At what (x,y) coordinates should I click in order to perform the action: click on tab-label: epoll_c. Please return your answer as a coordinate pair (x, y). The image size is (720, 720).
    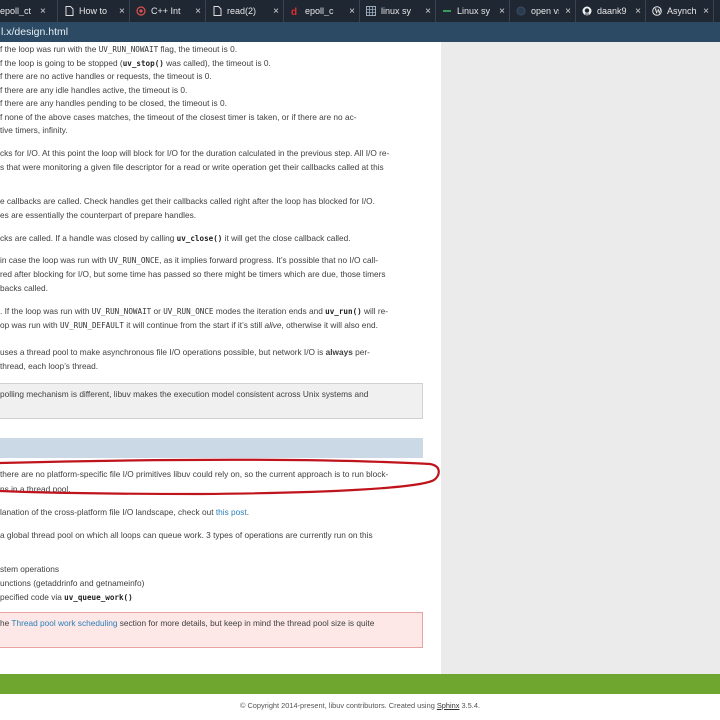
    Looking at the image, I should click on (319, 11).